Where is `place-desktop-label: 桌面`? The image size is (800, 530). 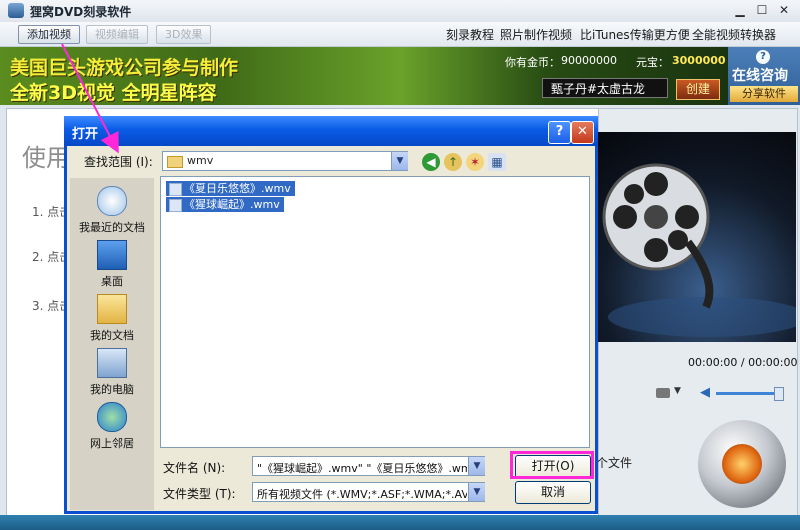 place-desktop-label: 桌面 is located at coordinates (112, 281).